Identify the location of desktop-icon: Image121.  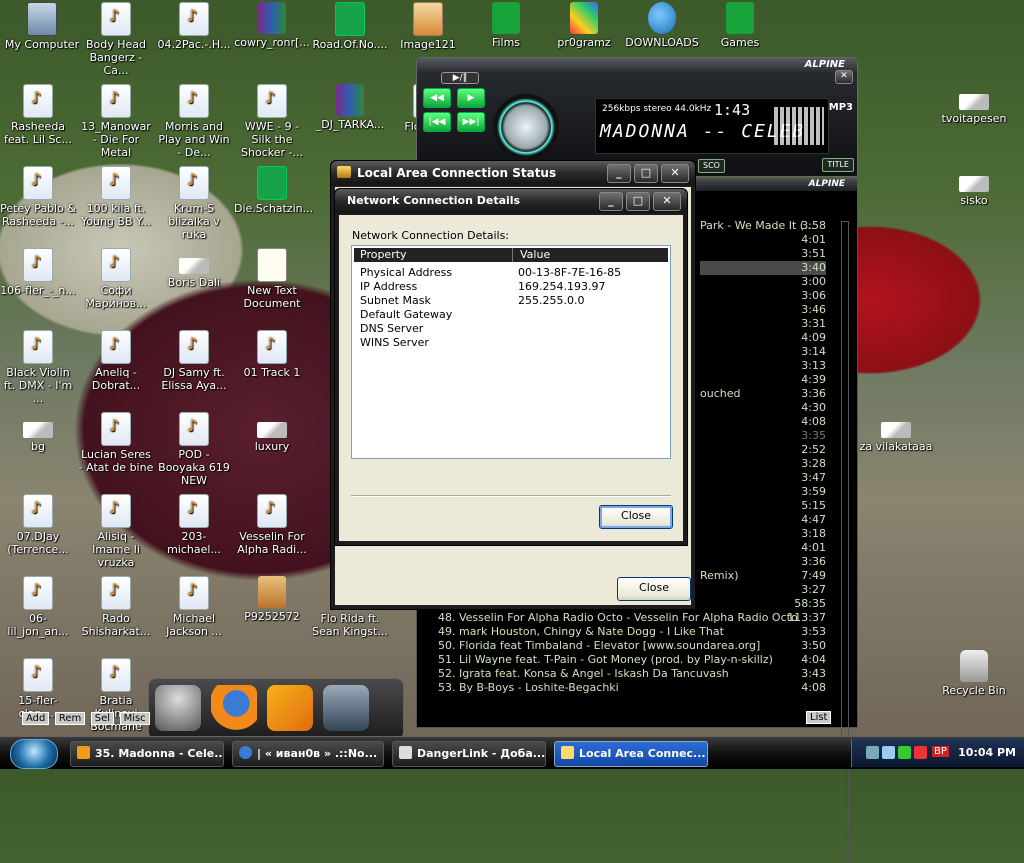
(428, 26).